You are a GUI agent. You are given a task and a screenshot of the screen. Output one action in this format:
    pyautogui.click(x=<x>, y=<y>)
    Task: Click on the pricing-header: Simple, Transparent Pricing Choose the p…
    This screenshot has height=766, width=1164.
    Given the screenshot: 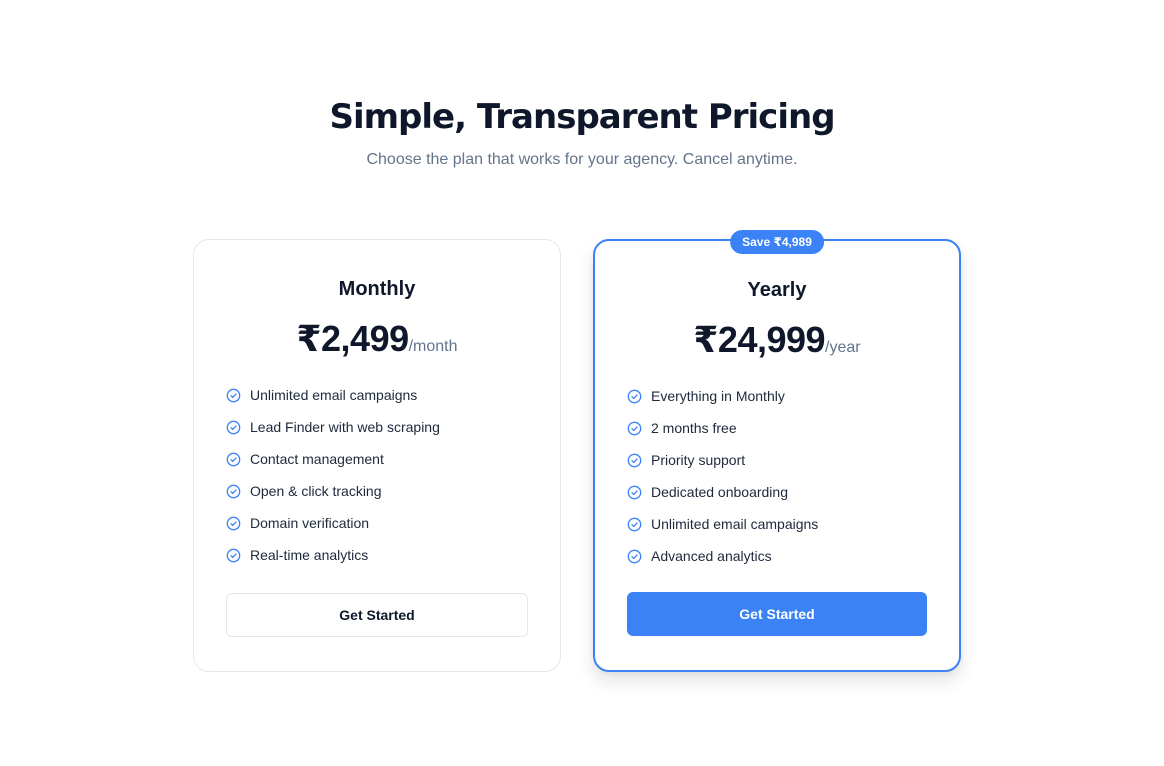 What is the action you would take?
    pyautogui.click(x=582, y=132)
    